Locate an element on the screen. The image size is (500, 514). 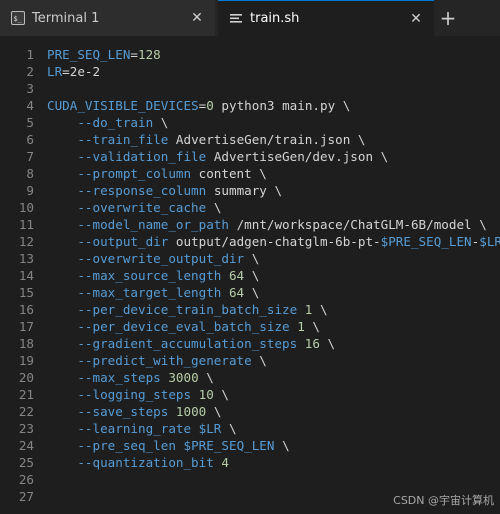
code-line: 2 LR=2e-2 is located at coordinates (250, 71).